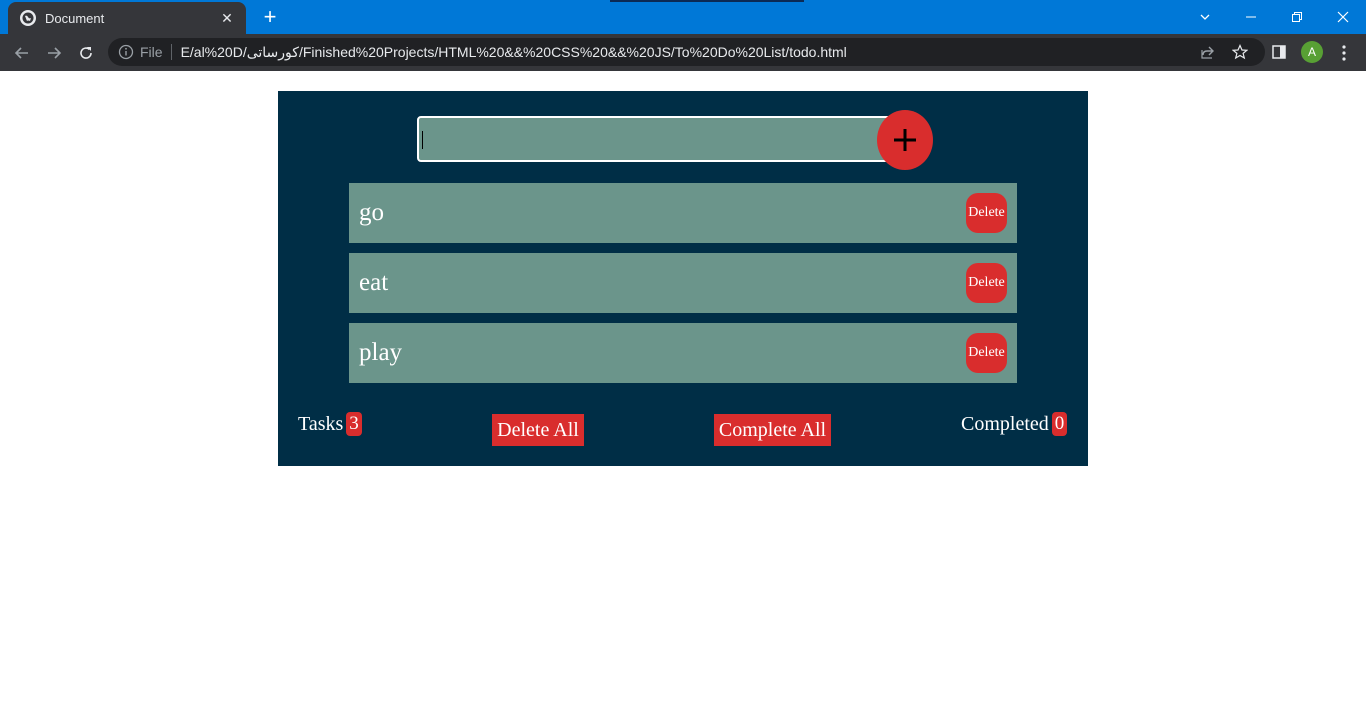  I want to click on task-input, so click(654, 139).